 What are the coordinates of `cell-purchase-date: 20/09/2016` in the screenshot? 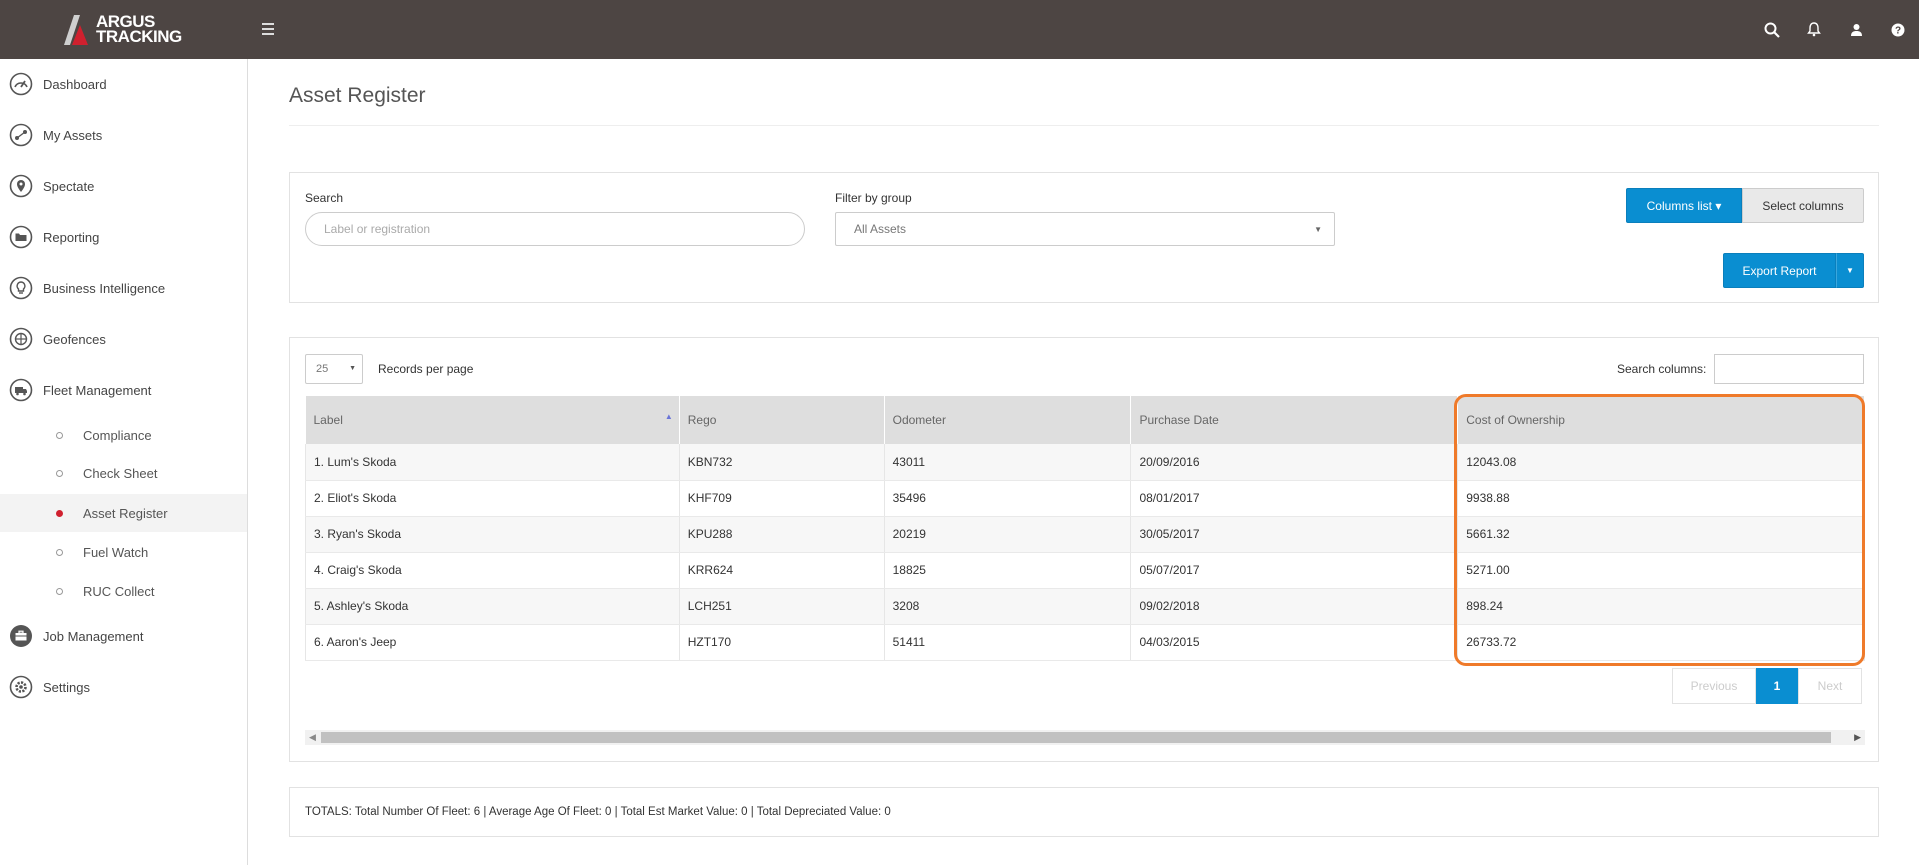 It's located at (1294, 462).